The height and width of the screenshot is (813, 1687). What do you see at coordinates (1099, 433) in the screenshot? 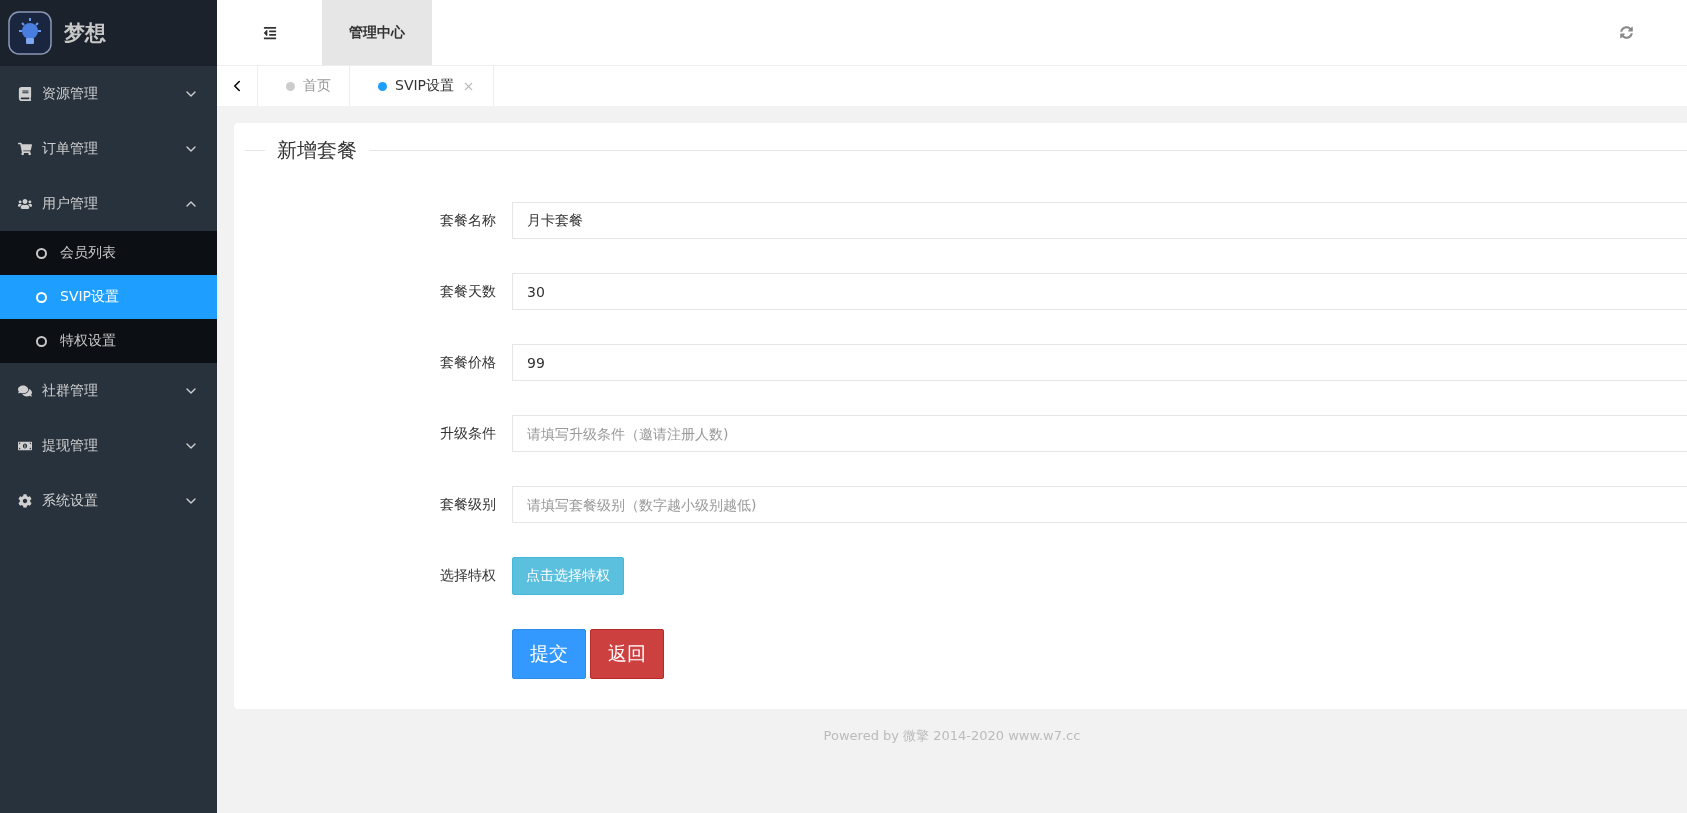
I see `text-input: 请填写升级条件（邀请注册人数)` at bounding box center [1099, 433].